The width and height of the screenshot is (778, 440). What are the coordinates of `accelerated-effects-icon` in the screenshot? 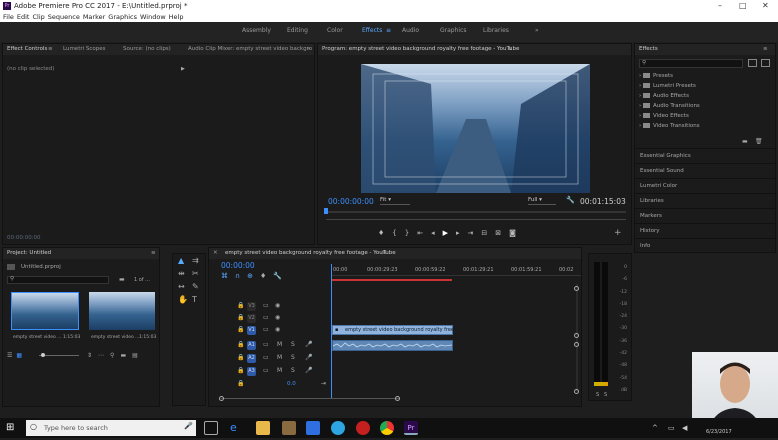 It's located at (752, 63).